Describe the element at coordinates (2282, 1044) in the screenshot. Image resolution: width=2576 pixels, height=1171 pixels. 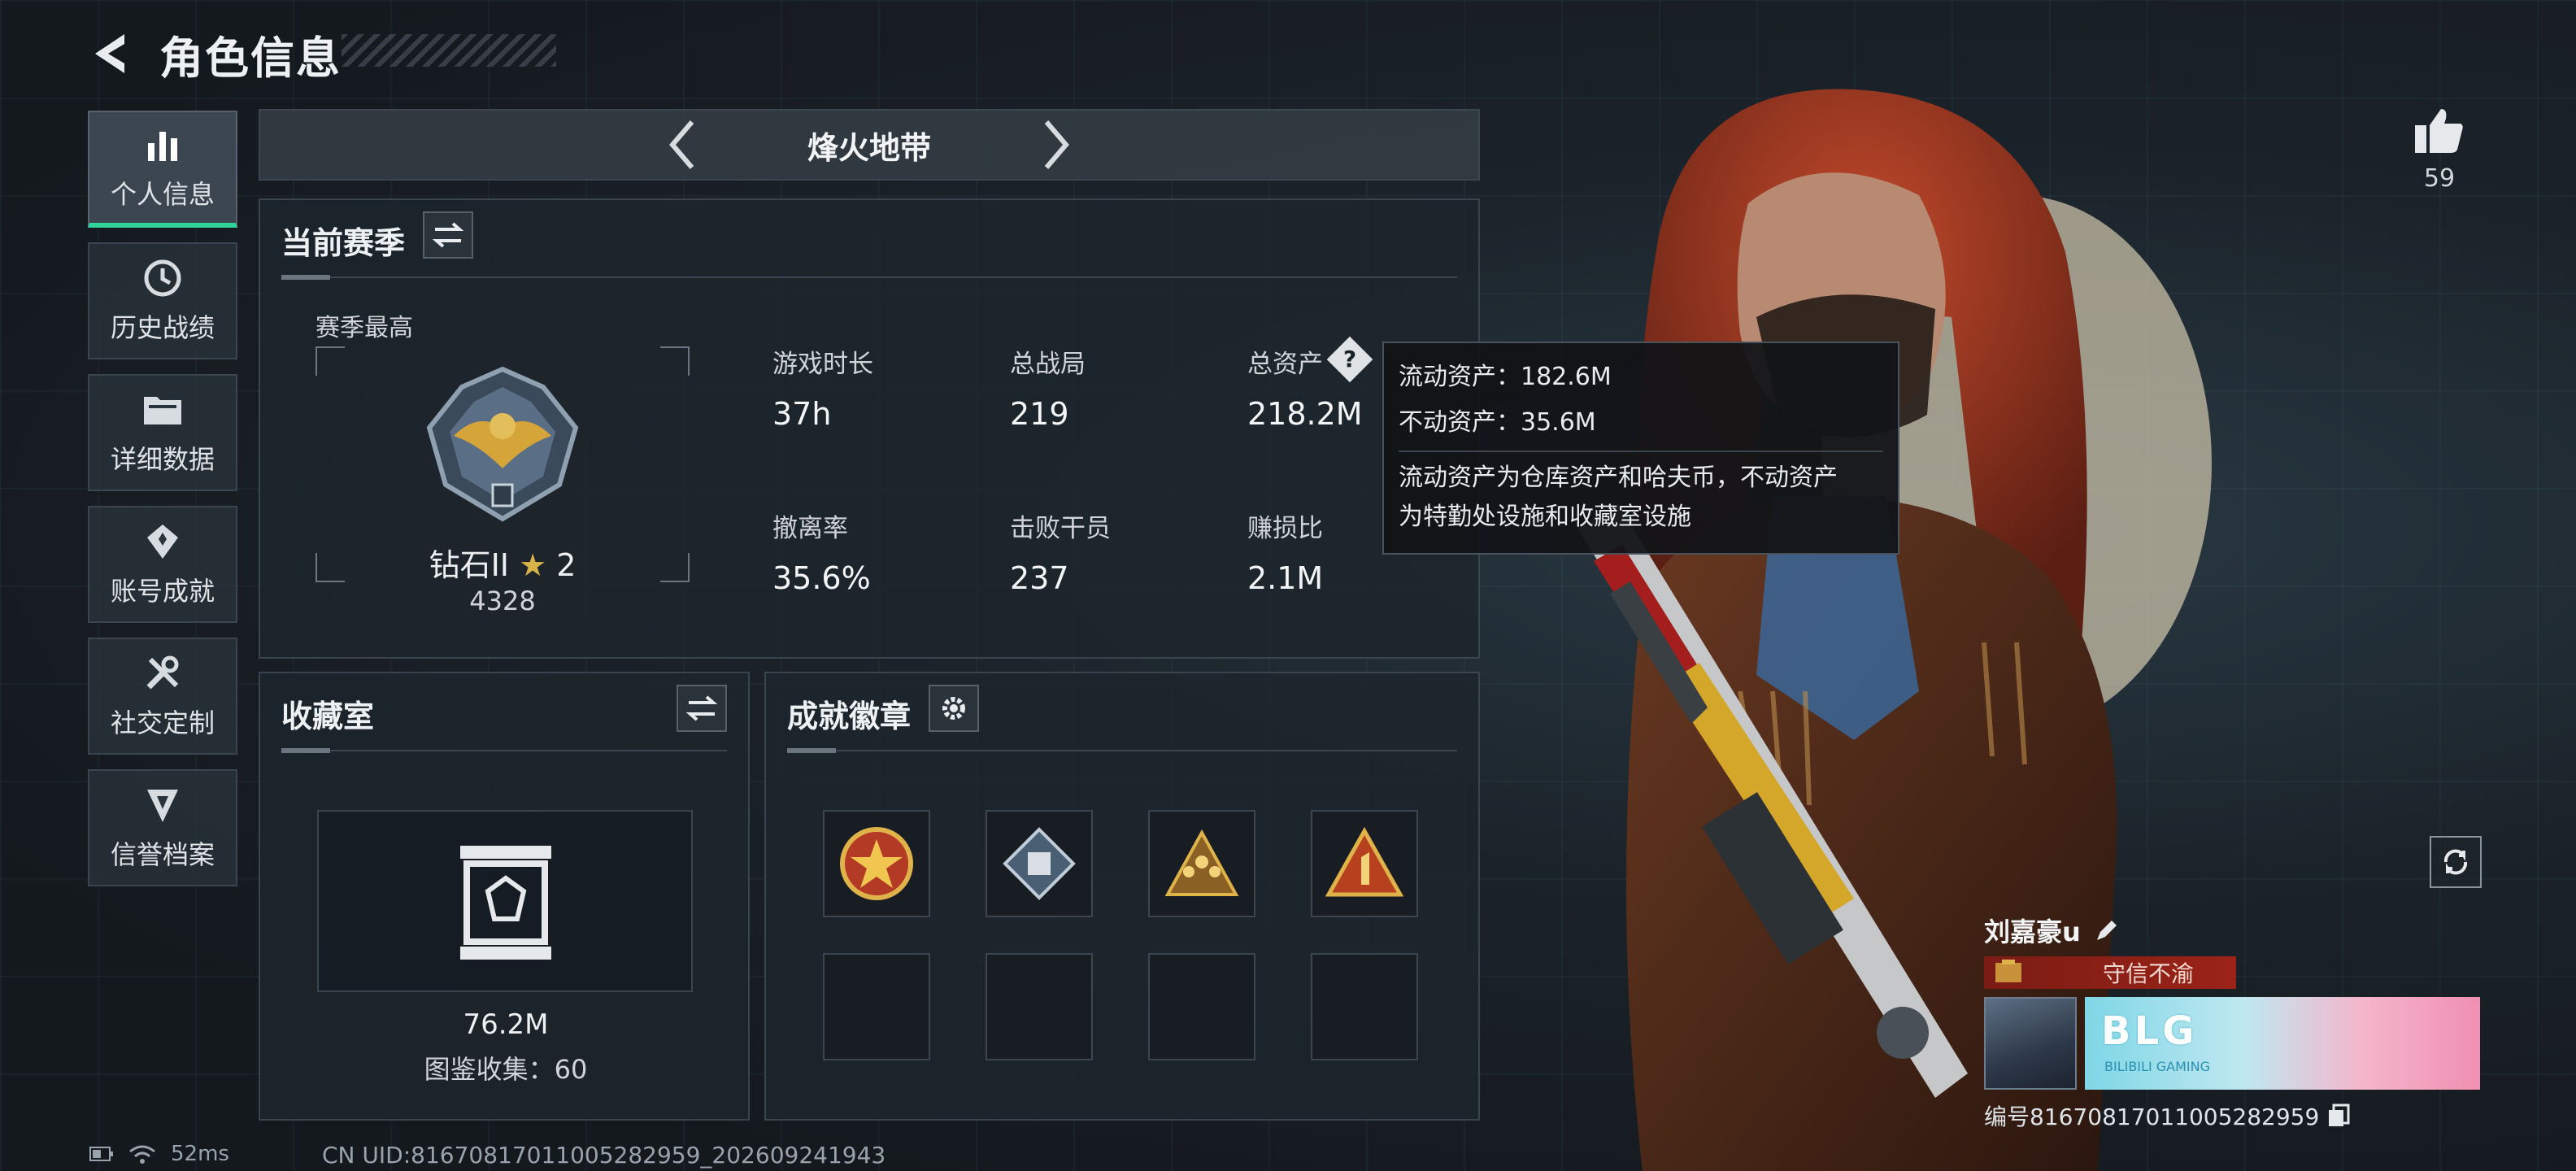
I see `team-banner: BLG BILIBILI GAMING` at that location.